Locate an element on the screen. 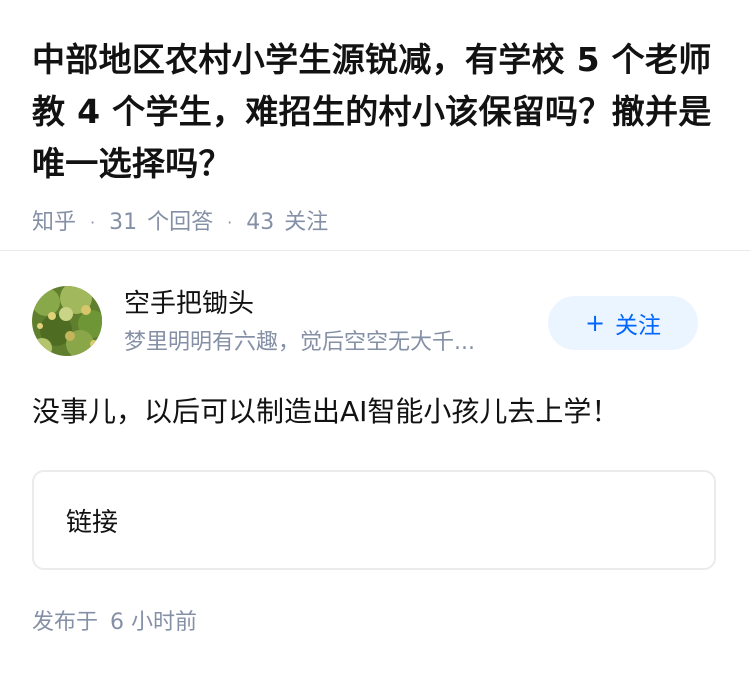 This screenshot has width=750, height=674. follow-button-label: 关注 is located at coordinates (638, 326).